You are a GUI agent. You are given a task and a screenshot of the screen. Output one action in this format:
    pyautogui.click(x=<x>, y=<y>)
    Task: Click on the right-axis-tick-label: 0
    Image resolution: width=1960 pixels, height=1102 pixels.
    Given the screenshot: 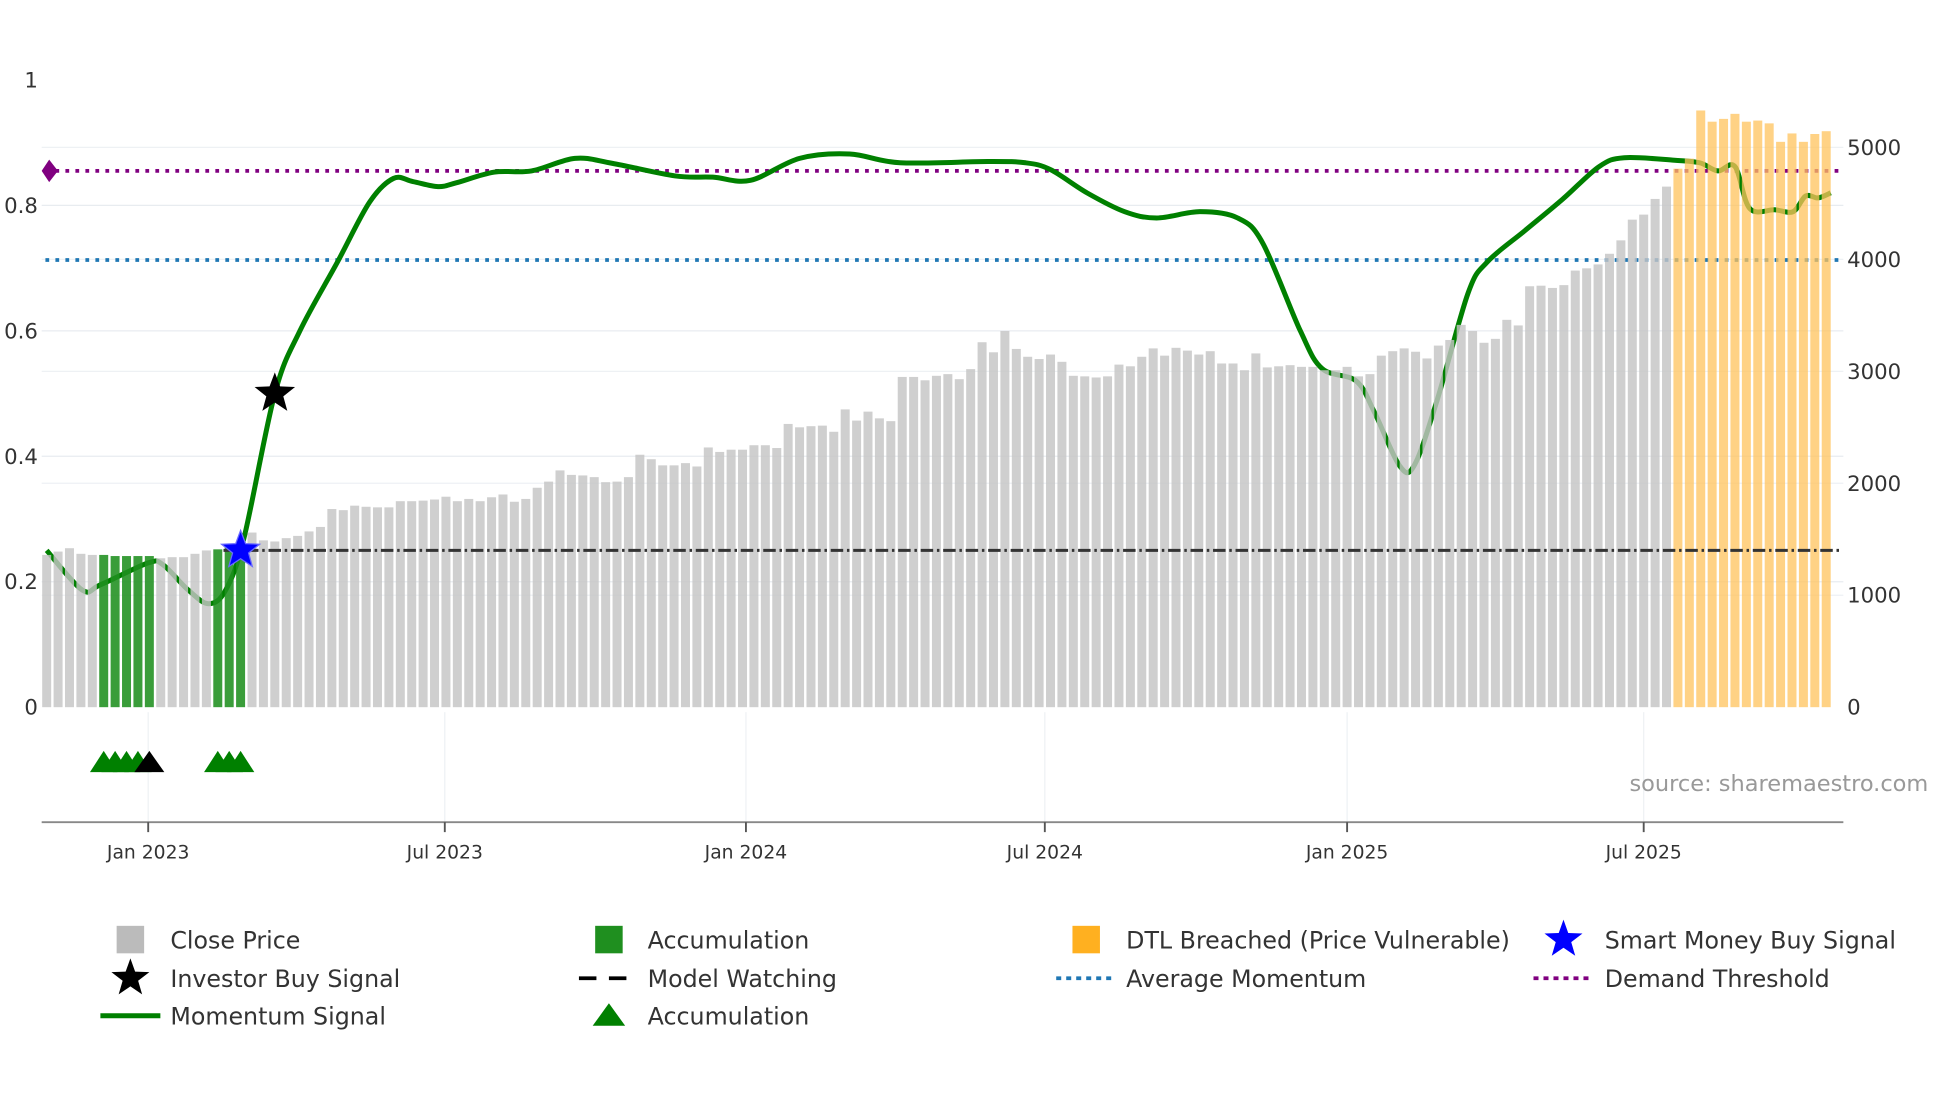 What is the action you would take?
    pyautogui.click(x=1854, y=708)
    